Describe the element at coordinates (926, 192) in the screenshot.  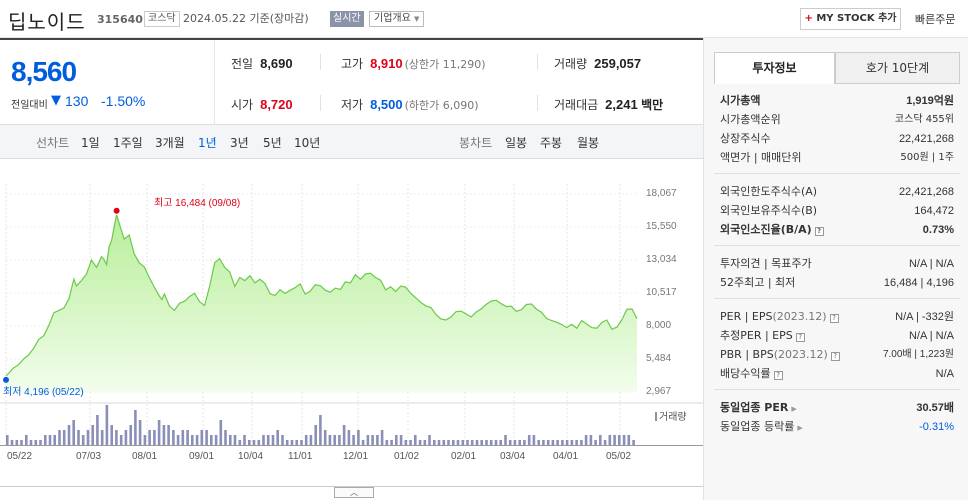
I see `foreign-limit-value: 22,421,268` at that location.